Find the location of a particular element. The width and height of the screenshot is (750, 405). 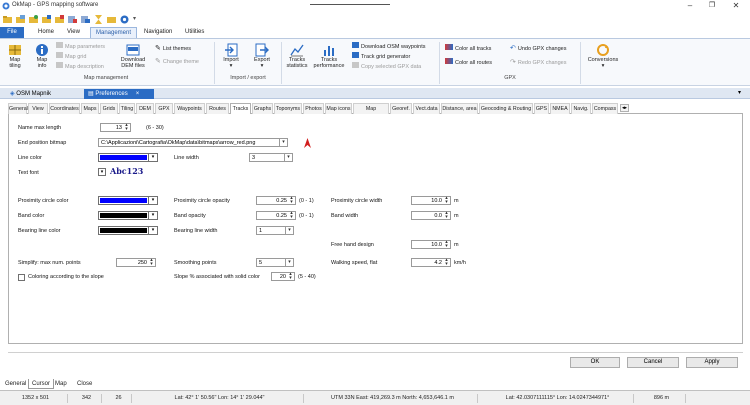

tab-management: Management is located at coordinates (114, 32).